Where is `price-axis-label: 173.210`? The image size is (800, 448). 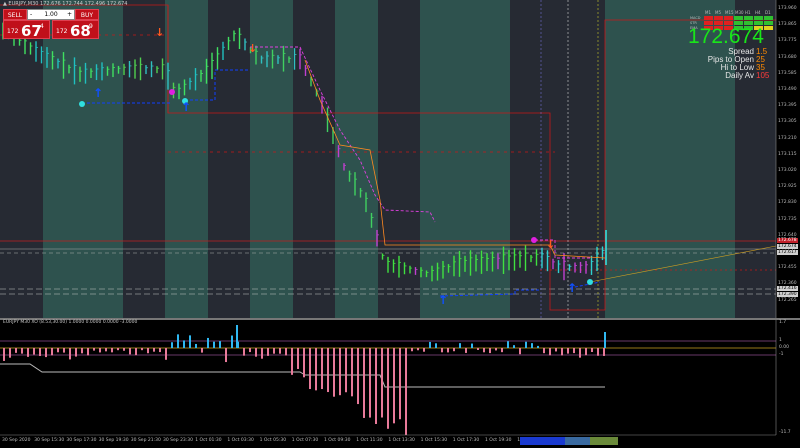 price-axis-label: 173.210 is located at coordinates (787, 138).